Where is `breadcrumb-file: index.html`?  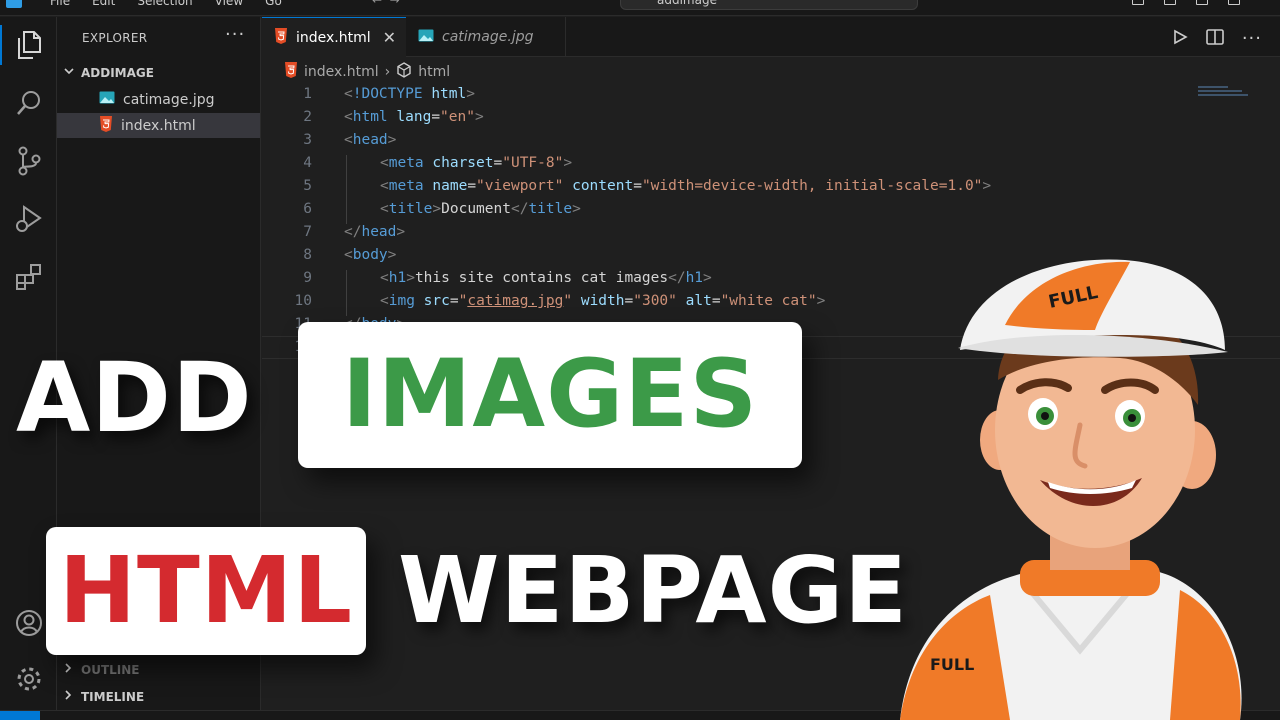
breadcrumb-file: index.html is located at coordinates (341, 72).